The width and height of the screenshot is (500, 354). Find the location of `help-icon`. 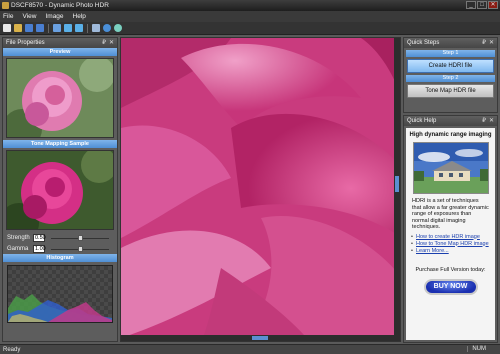

help-icon is located at coordinates (107, 28).